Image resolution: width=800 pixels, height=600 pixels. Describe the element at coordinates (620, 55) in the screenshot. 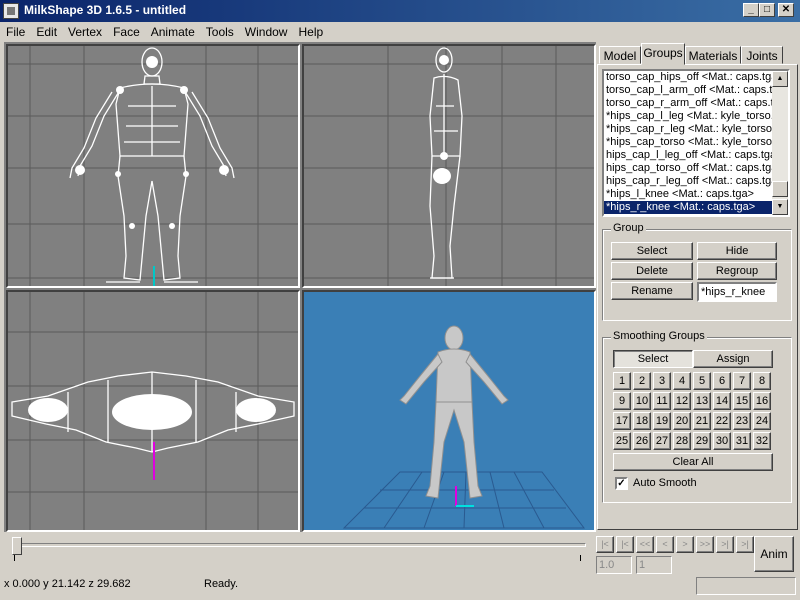

I see `tab-model: Model` at that location.